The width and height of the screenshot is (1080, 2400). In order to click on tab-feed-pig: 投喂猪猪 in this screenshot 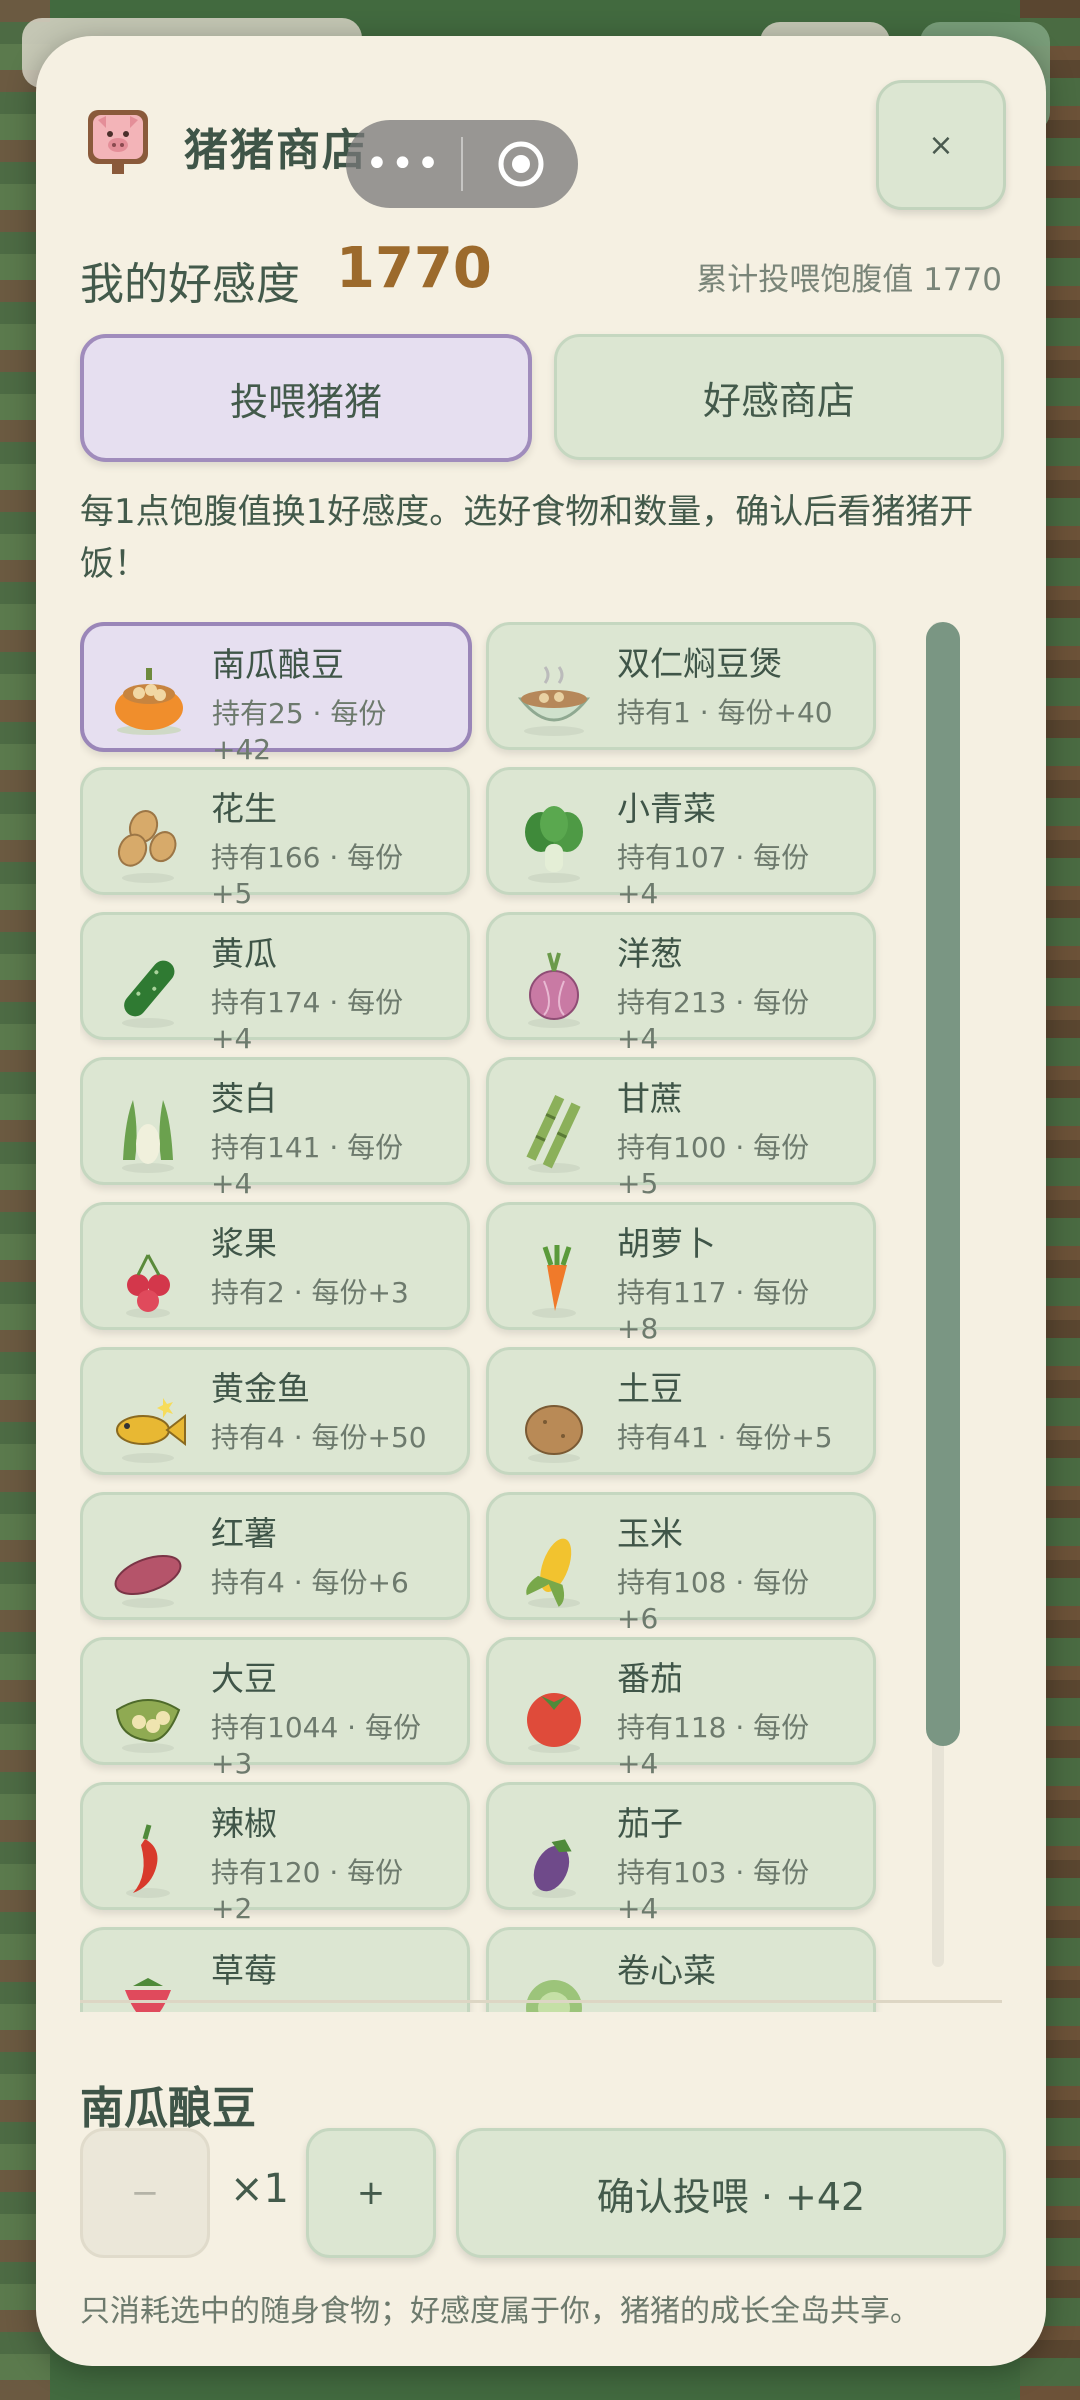, I will do `click(306, 398)`.